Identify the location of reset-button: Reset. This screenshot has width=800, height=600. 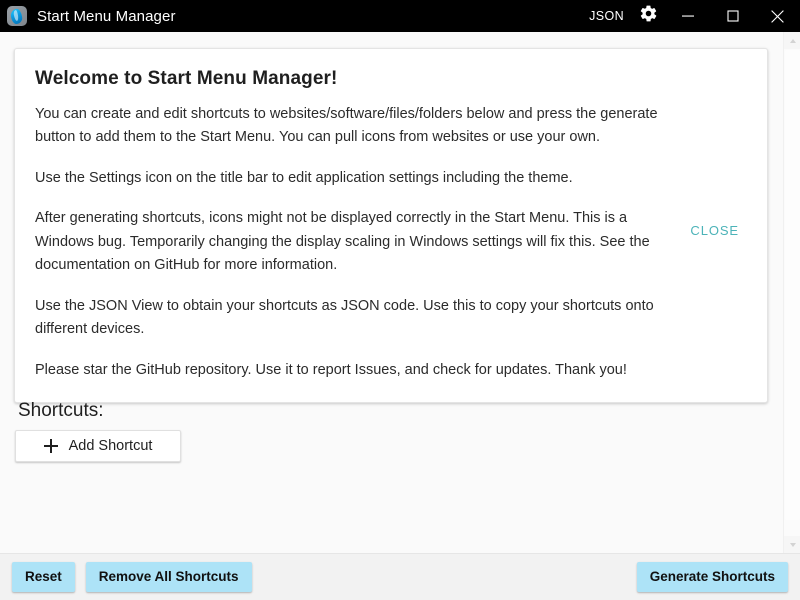
(43, 577).